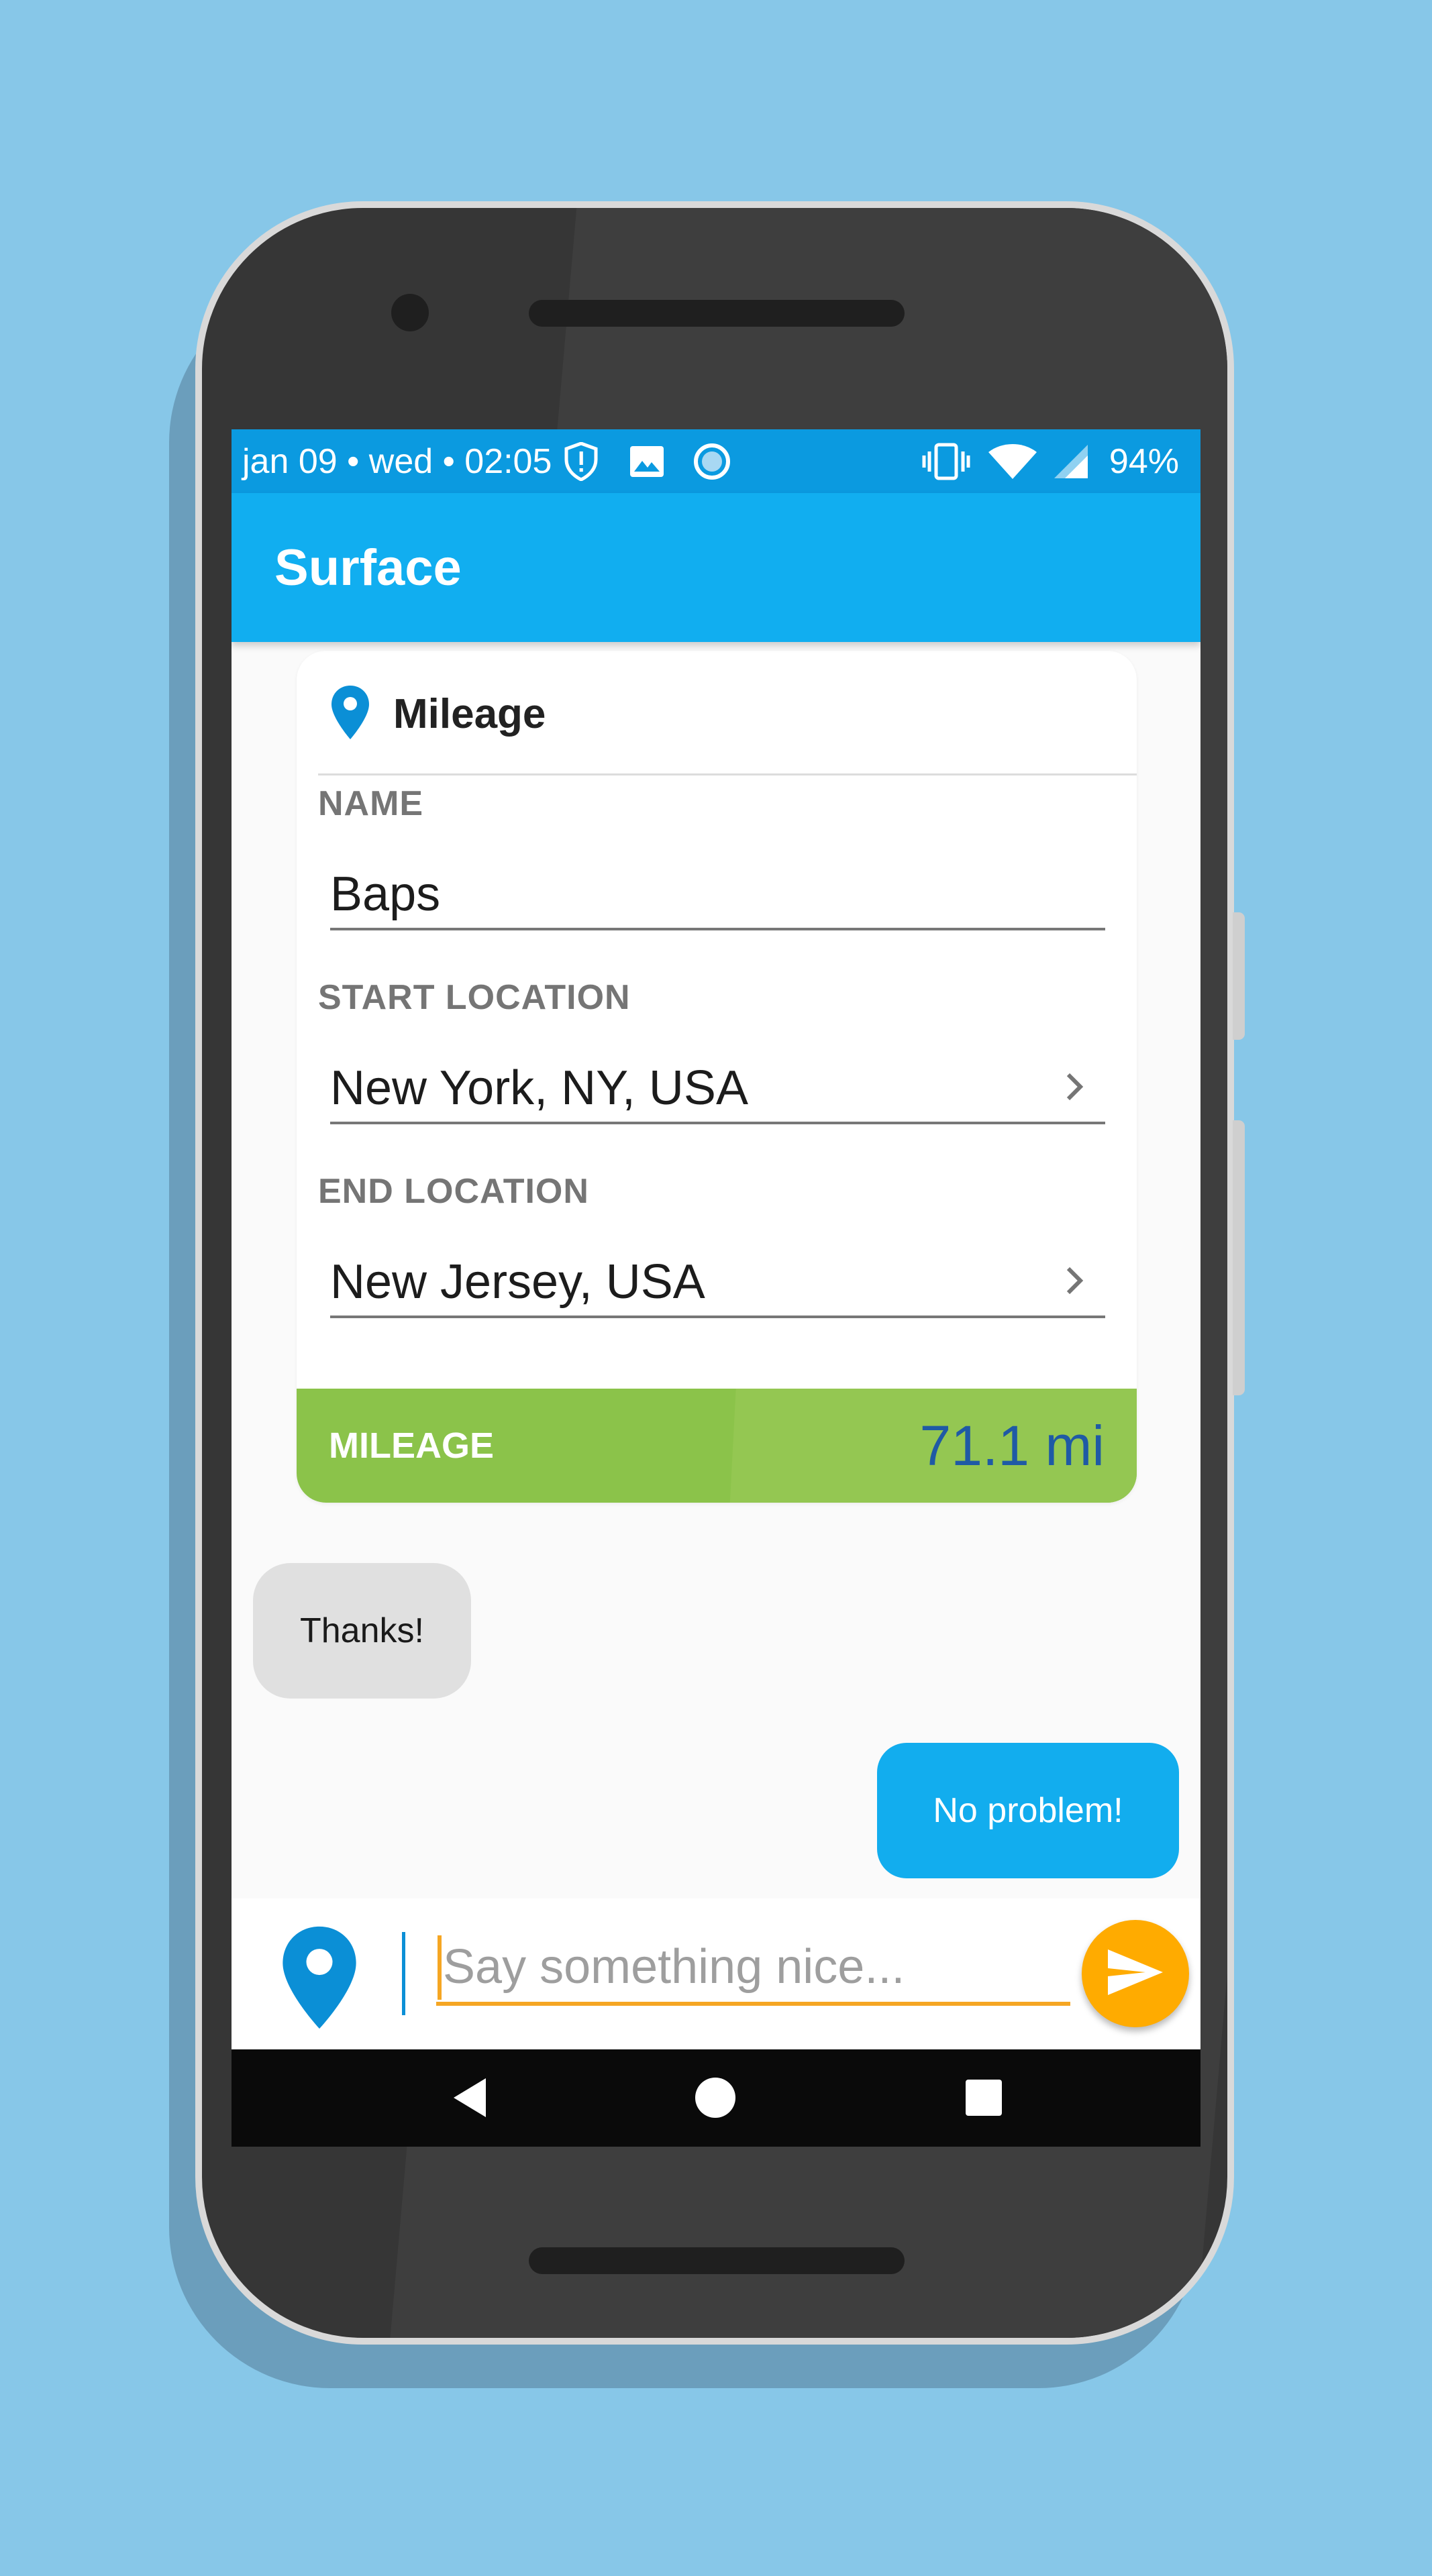 Image resolution: width=1432 pixels, height=2576 pixels. What do you see at coordinates (983, 2097) in the screenshot?
I see `recents-icon` at bounding box center [983, 2097].